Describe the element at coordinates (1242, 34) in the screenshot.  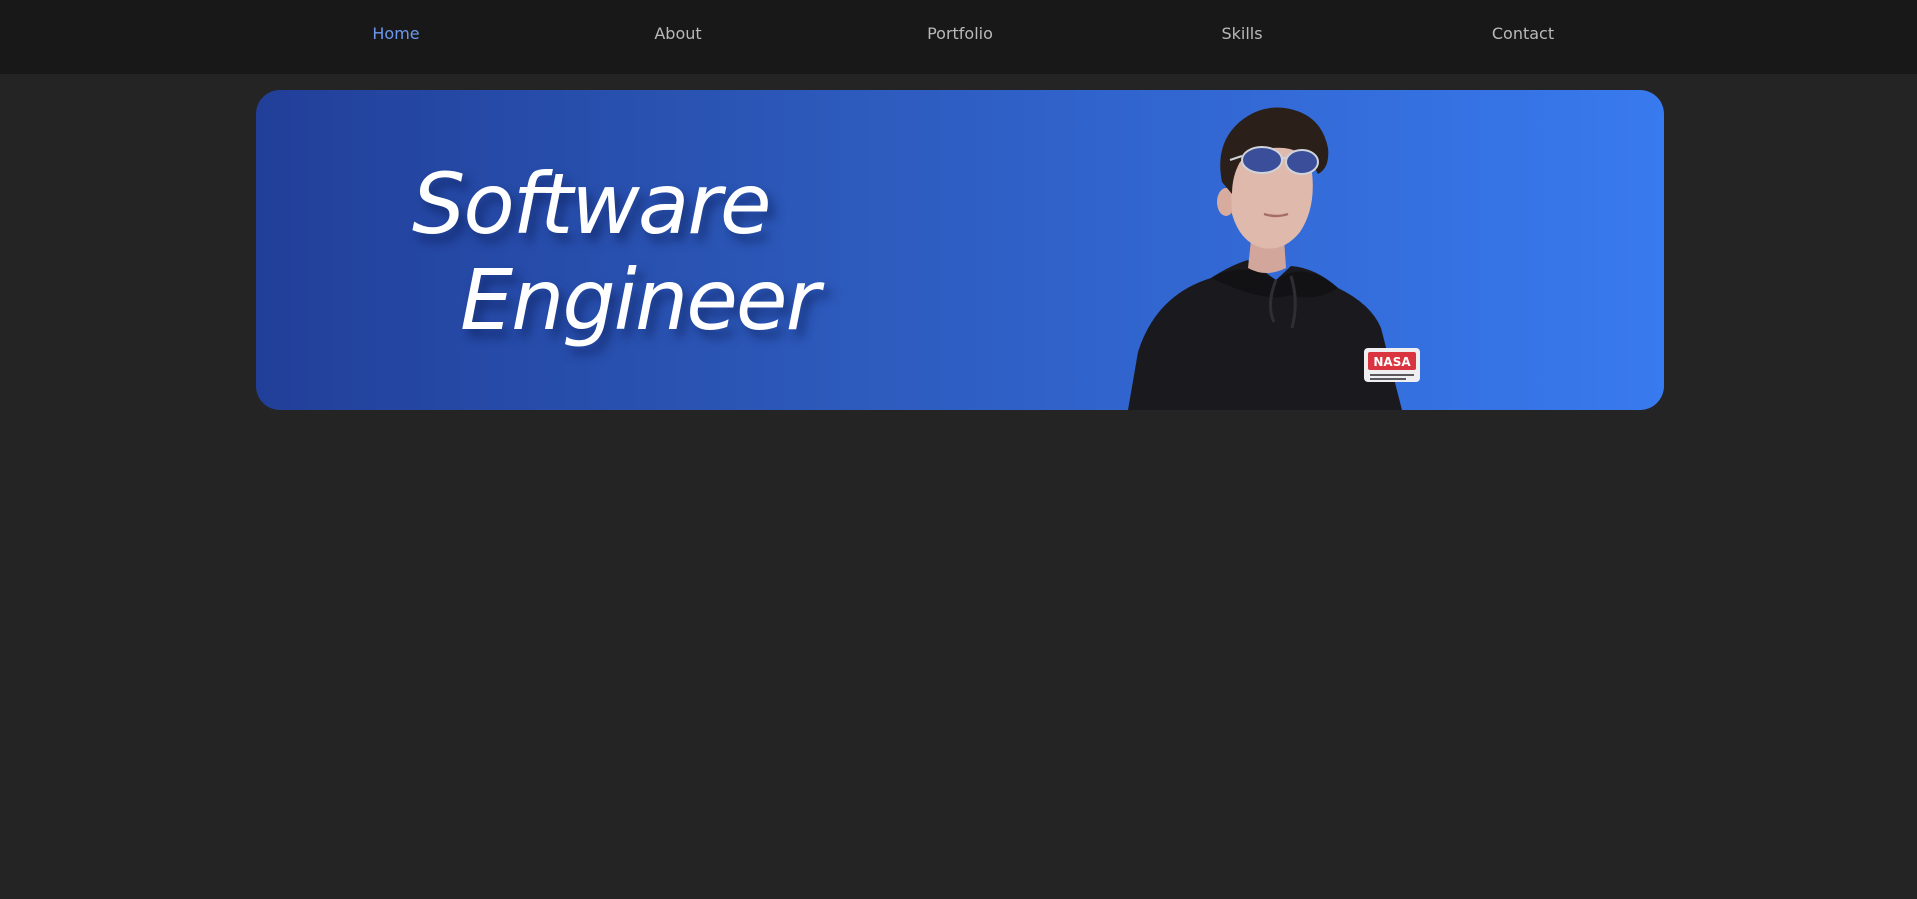
I see `nav-skills-link: Skills` at that location.